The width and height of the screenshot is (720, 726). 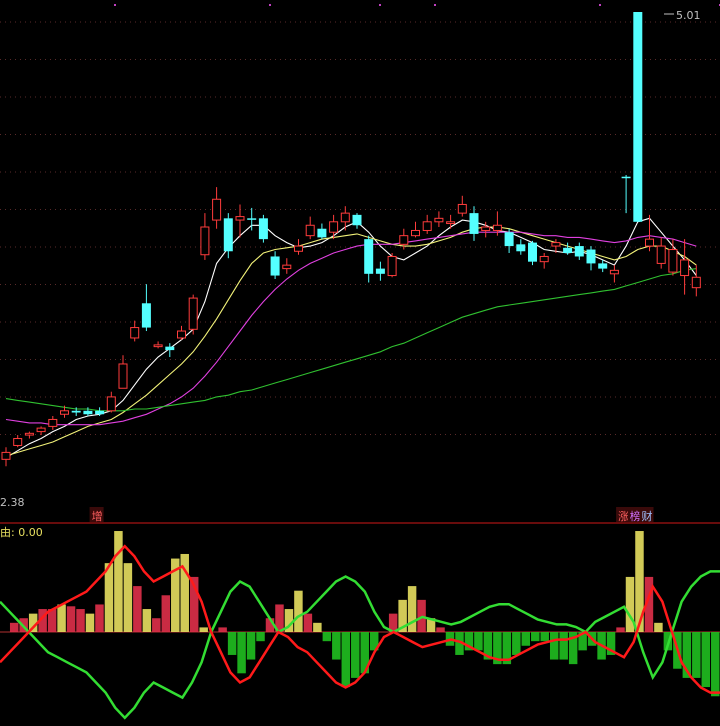 I want to click on marker-label: 涨, so click(x=623, y=516).